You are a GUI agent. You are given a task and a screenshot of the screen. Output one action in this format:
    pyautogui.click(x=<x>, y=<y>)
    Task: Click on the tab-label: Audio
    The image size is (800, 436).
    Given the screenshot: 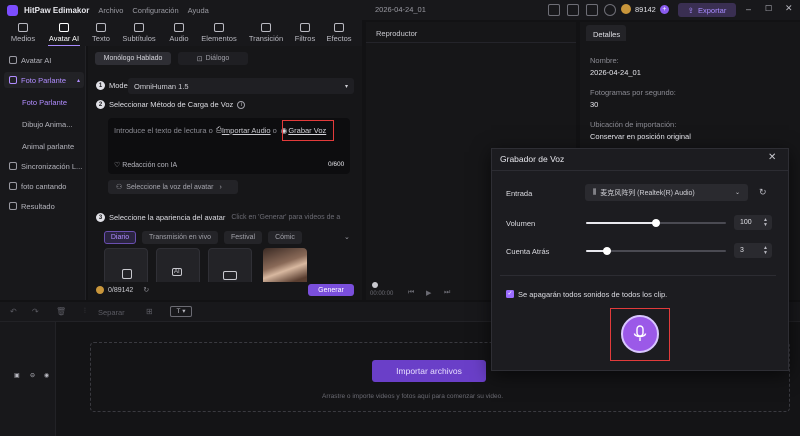 What is the action you would take?
    pyautogui.click(x=179, y=38)
    